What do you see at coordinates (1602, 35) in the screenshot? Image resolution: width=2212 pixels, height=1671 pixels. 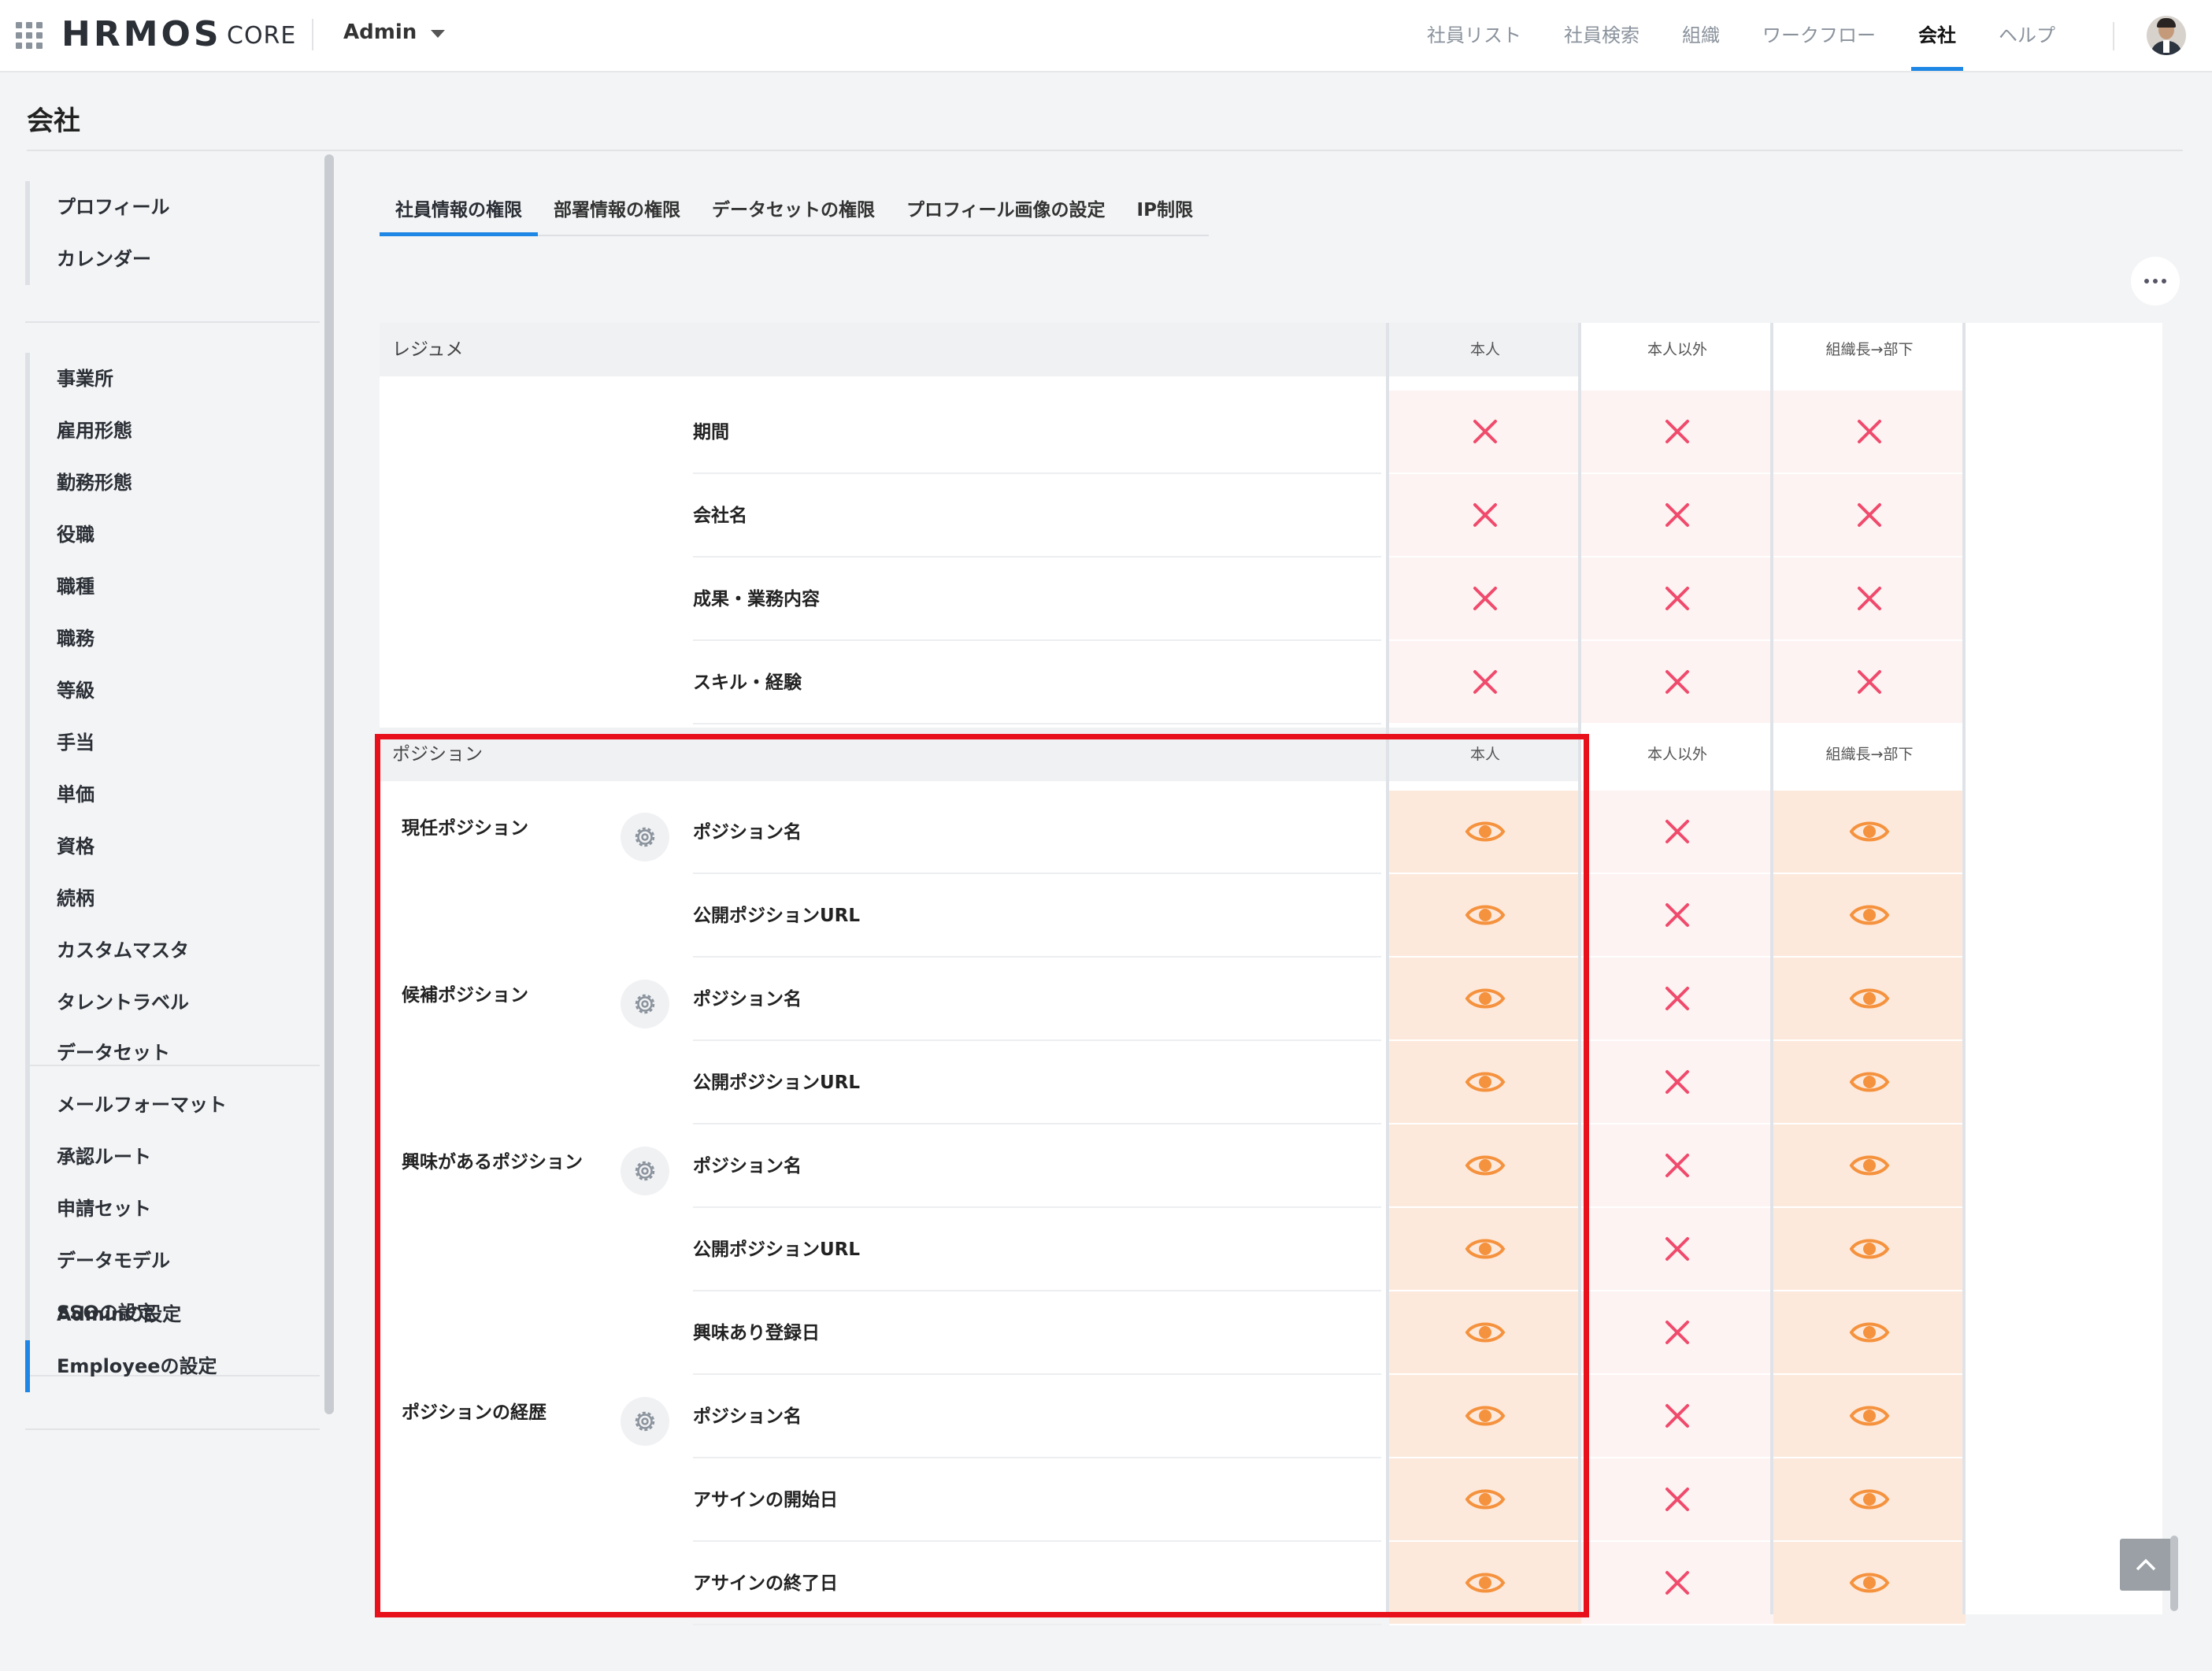 I see `nav-item: 社員検索` at bounding box center [1602, 35].